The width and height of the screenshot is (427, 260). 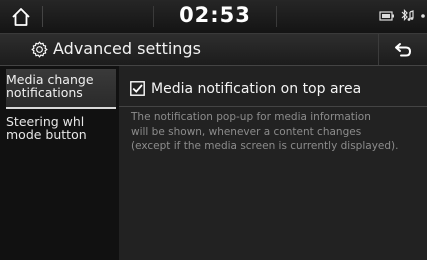 I want to click on home-button, so click(x=21, y=16).